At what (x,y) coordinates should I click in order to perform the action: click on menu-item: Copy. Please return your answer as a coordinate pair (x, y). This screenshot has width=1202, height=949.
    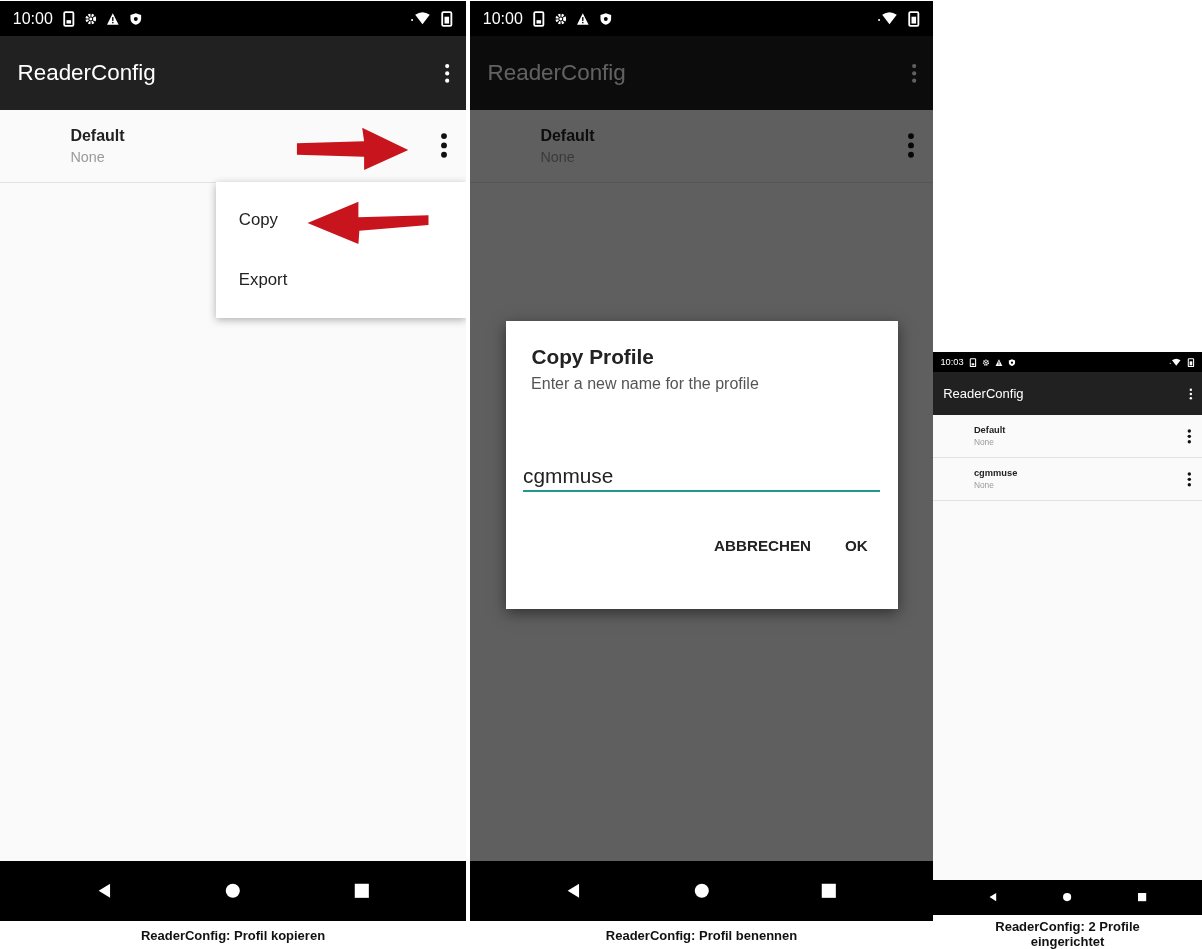
    Looking at the image, I should click on (258, 219).